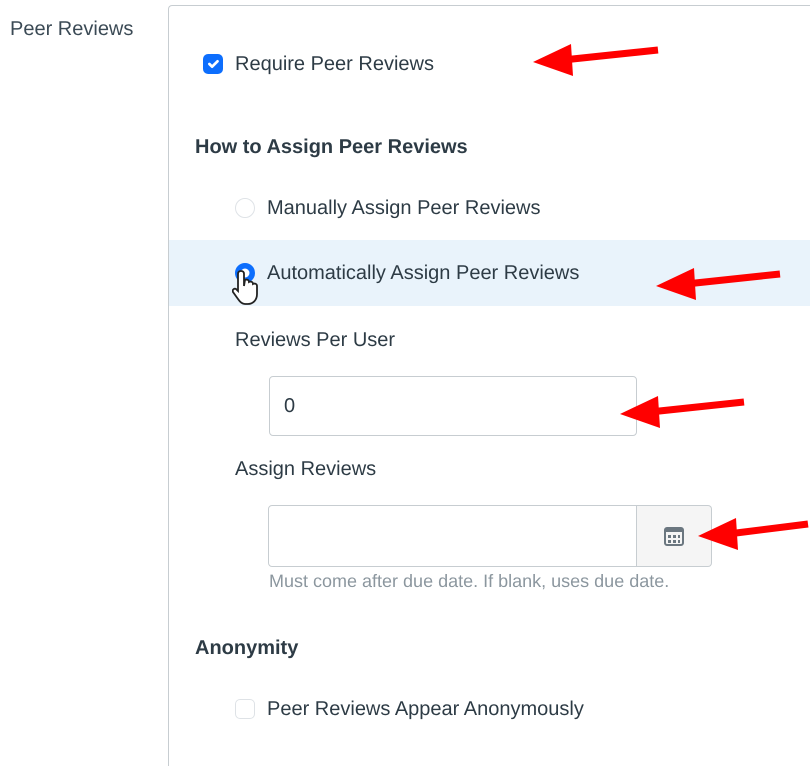  Describe the element at coordinates (331, 147) in the screenshot. I see `section-heading: How to Assign Peer Reviews` at that location.